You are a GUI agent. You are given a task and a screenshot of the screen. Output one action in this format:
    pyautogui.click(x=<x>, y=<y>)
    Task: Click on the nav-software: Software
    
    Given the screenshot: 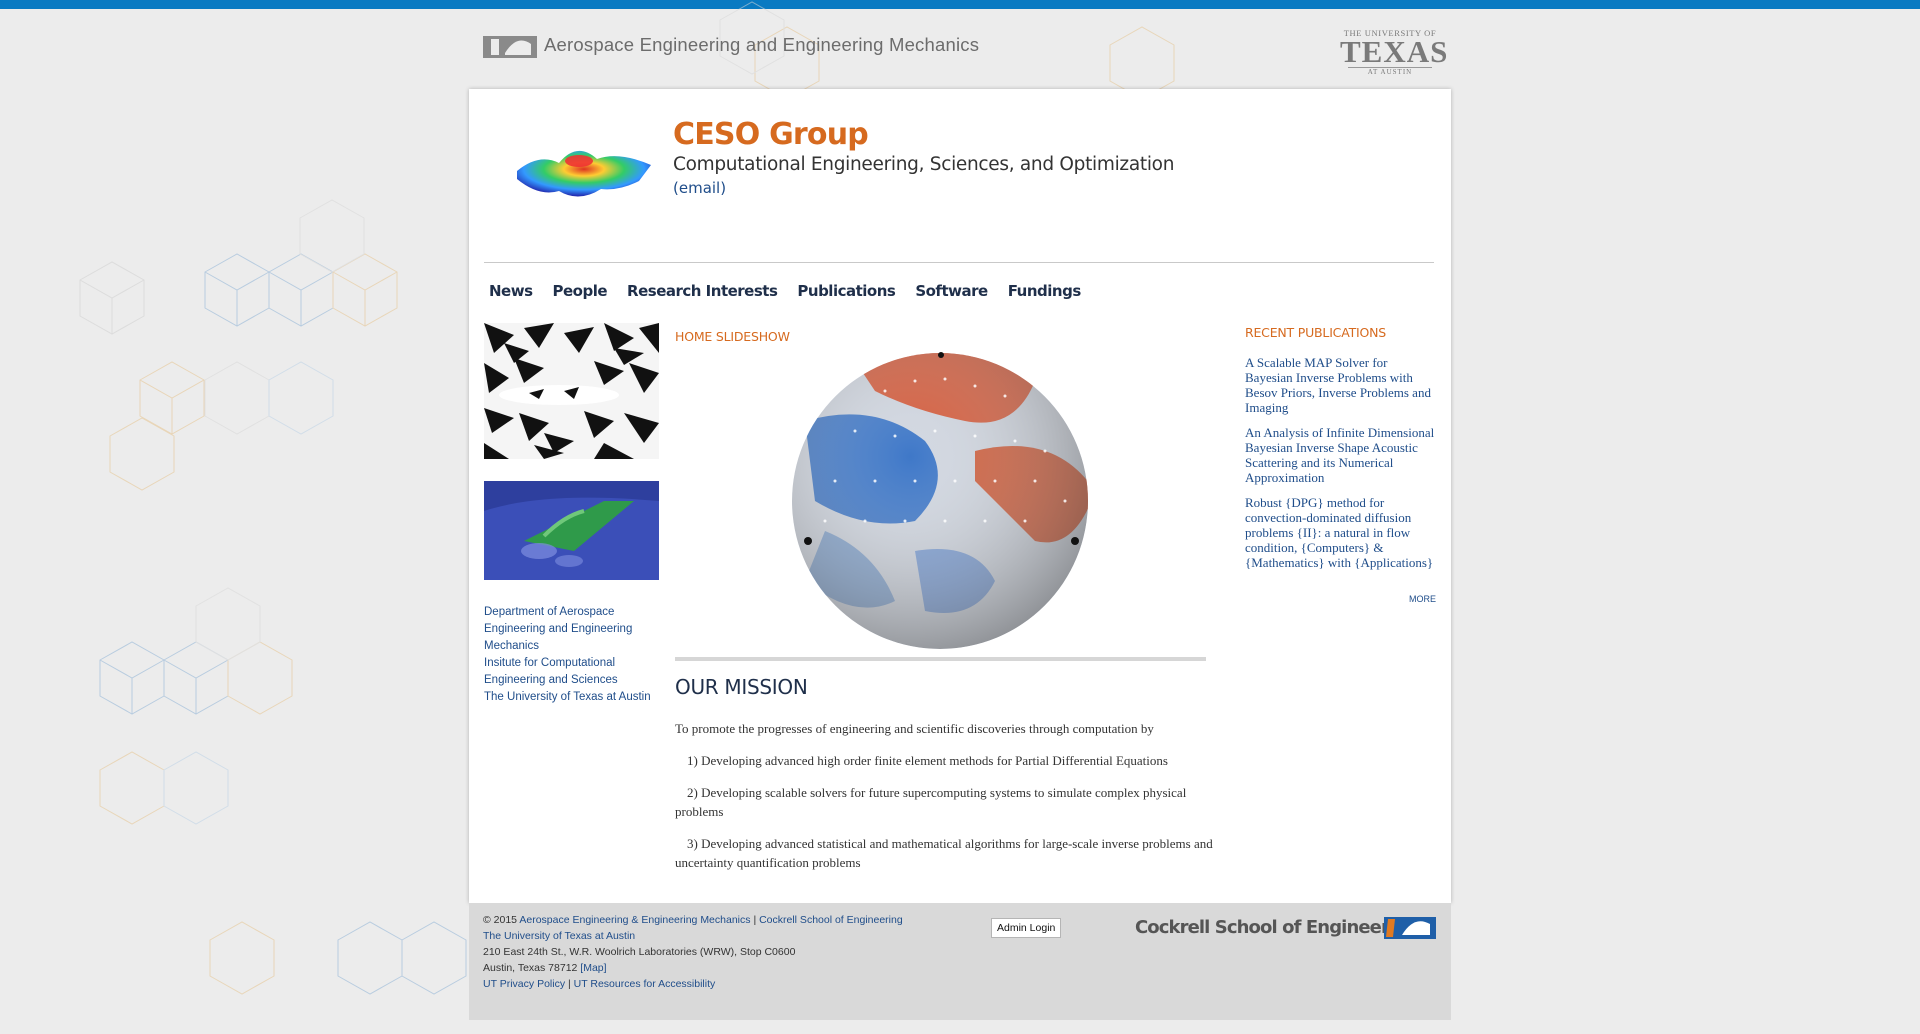 What is the action you would take?
    pyautogui.click(x=951, y=291)
    